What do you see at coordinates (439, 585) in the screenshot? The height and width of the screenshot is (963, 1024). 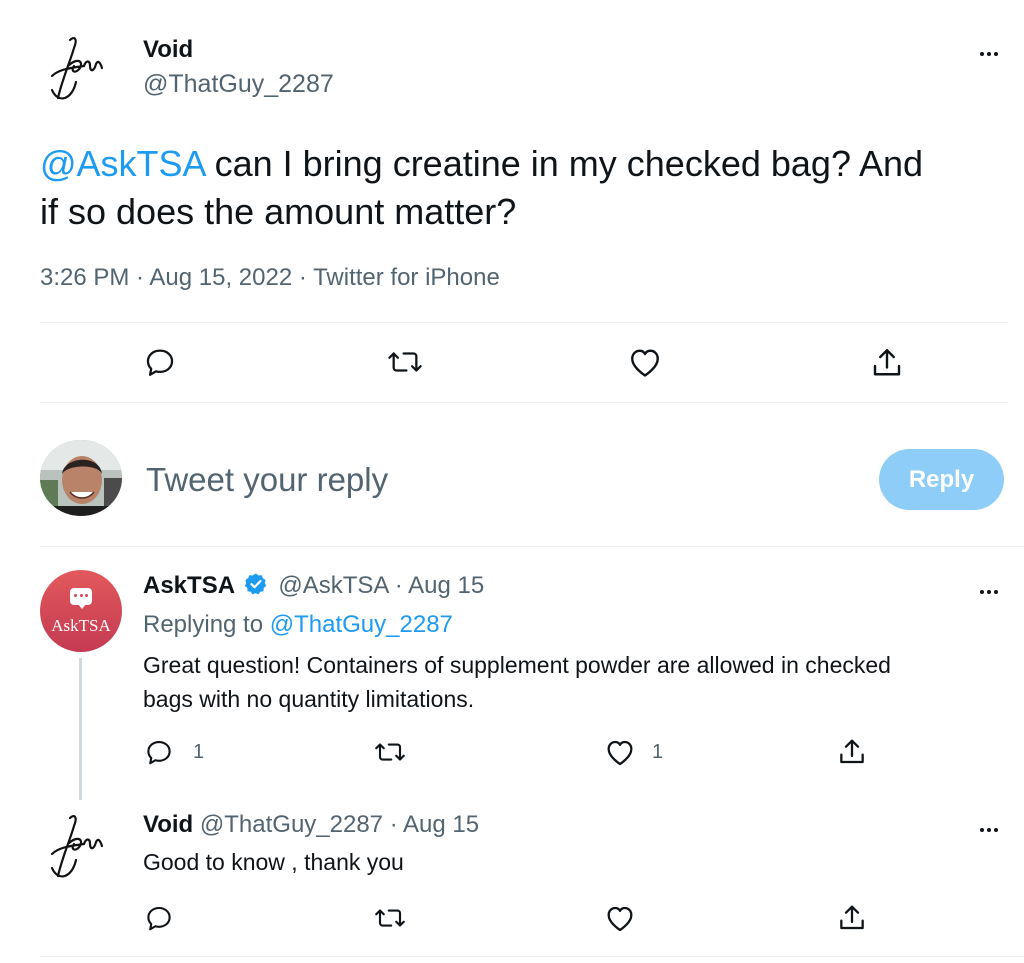 I see `reply1-date: · Aug 15` at bounding box center [439, 585].